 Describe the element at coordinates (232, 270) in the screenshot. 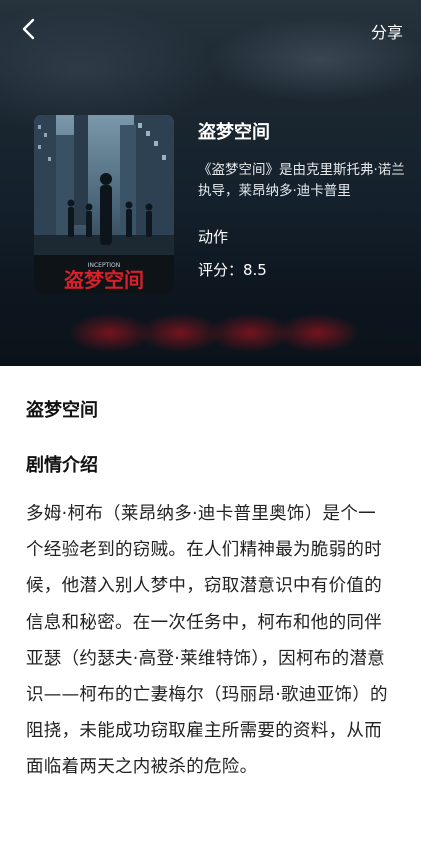

I see `movie-rating: 评分：8.5` at that location.